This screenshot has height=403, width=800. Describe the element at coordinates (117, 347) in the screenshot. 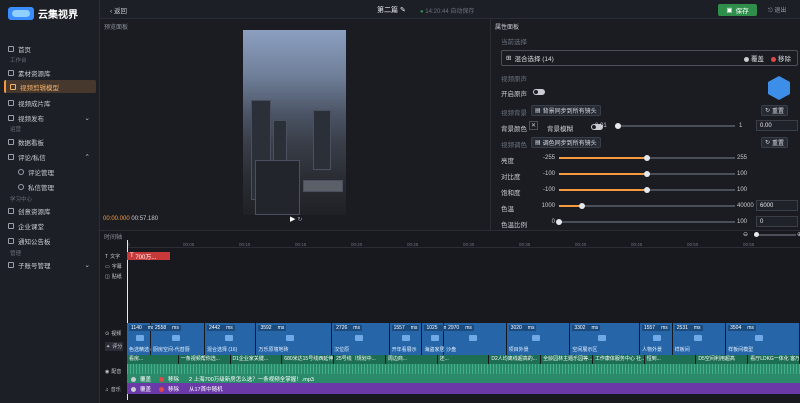

I see `track-label-rate-name: 评分` at that location.